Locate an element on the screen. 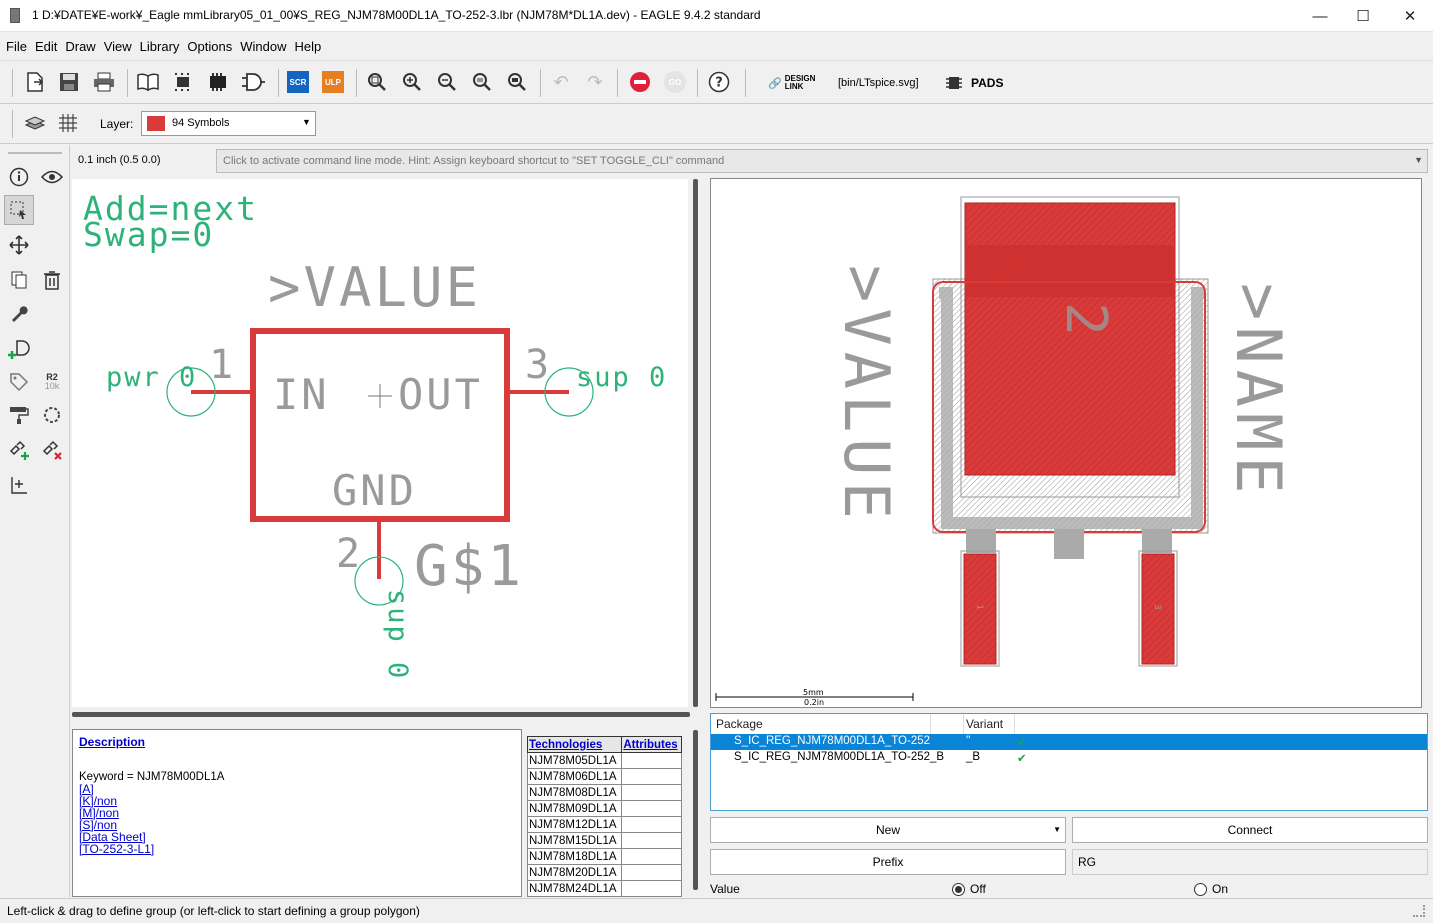 The height and width of the screenshot is (923, 1433). technologies-header: Technologies is located at coordinates (574, 744).